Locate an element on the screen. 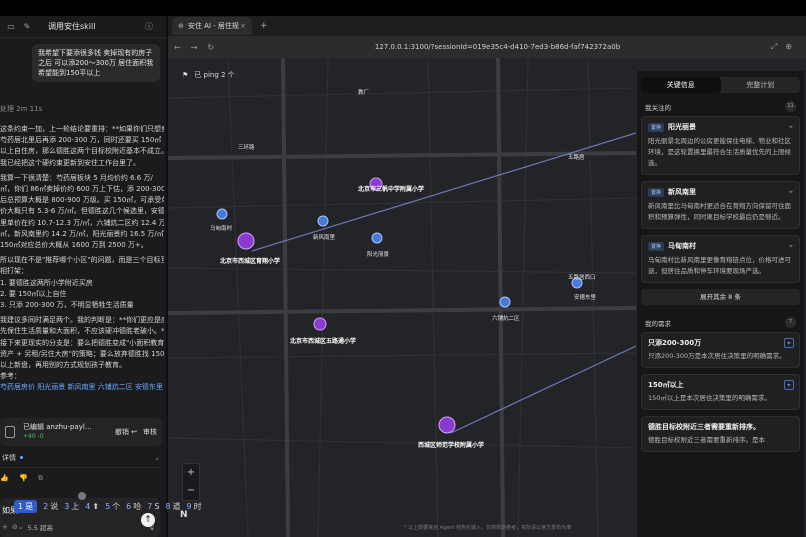 Image resolution: width=806 pixels, height=537 pixels. number-option: 8道 is located at coordinates (172, 506).